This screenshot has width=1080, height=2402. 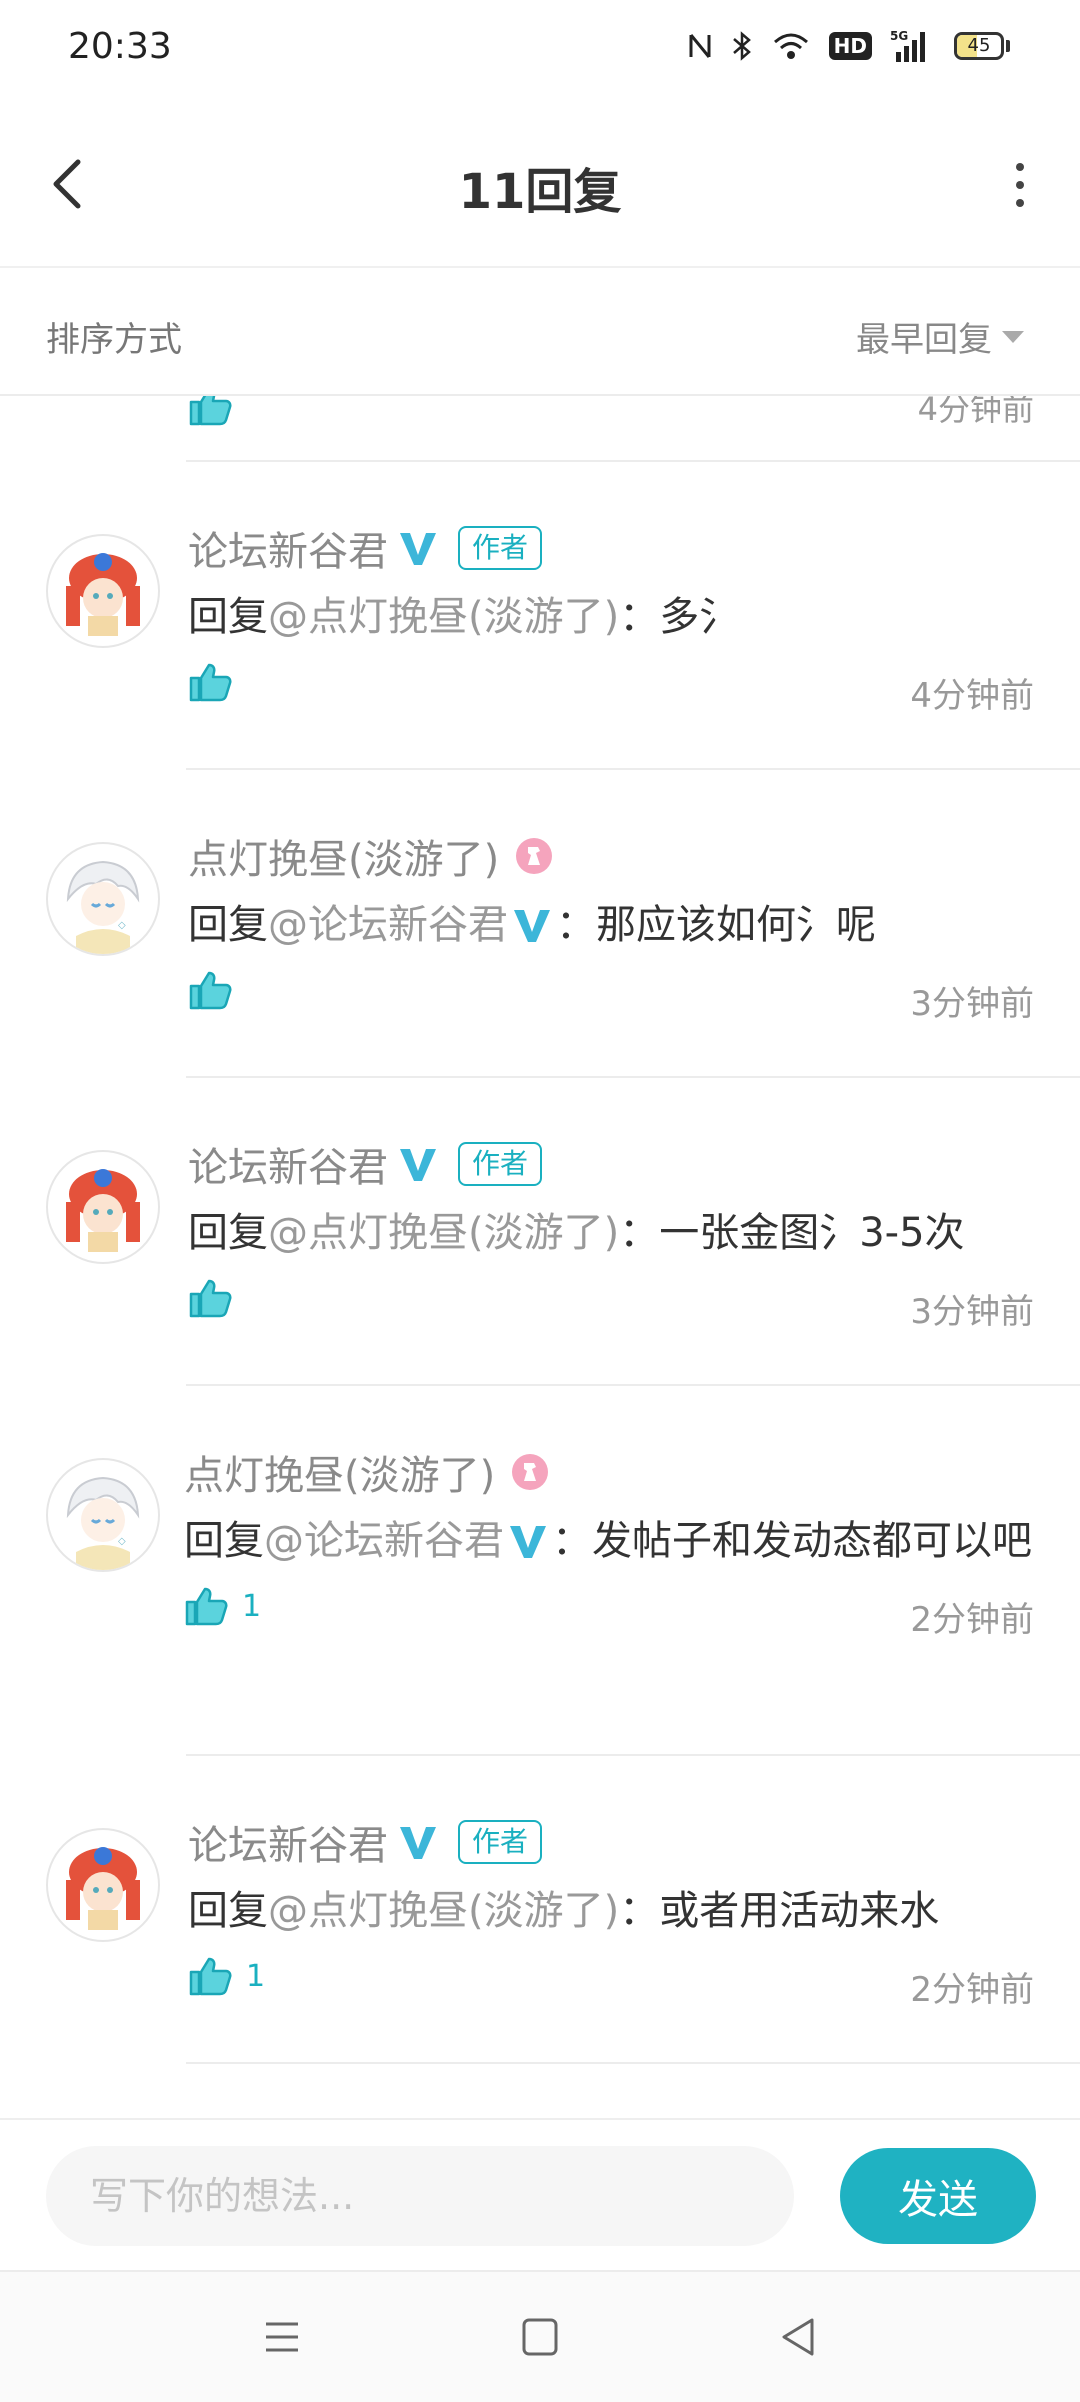 I want to click on page-header: 11回复, so click(x=540, y=184).